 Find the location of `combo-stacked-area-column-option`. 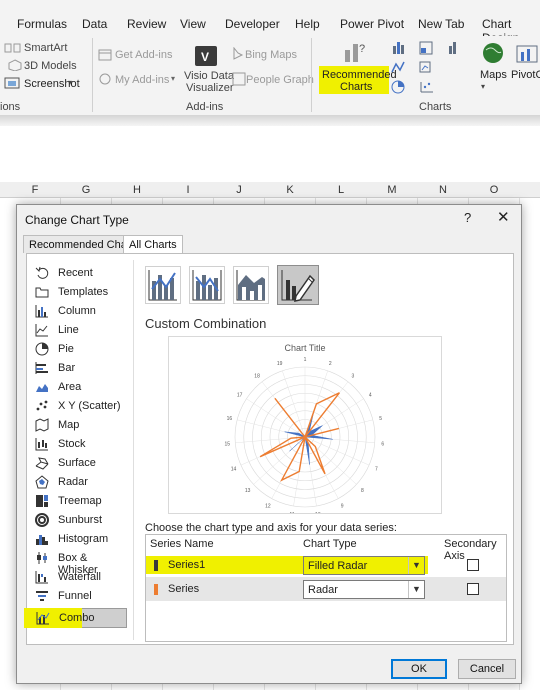

combo-stacked-area-column-option is located at coordinates (251, 285).